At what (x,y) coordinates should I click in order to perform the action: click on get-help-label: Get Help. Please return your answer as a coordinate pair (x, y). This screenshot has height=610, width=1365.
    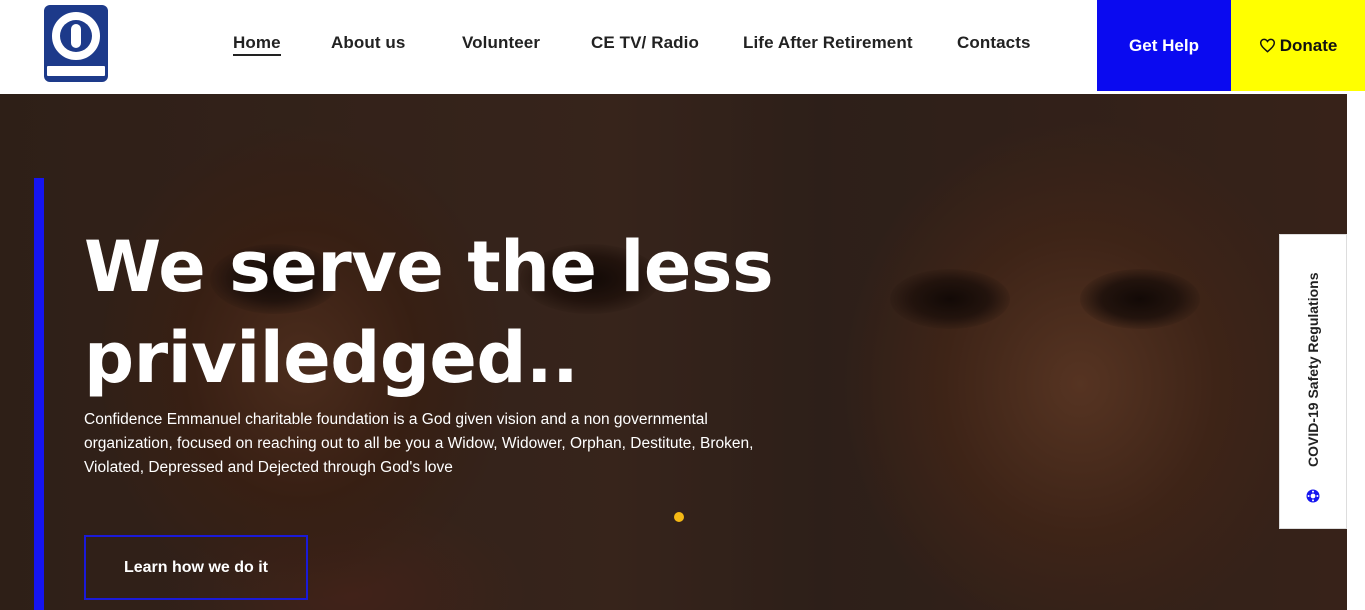
    Looking at the image, I should click on (1164, 45).